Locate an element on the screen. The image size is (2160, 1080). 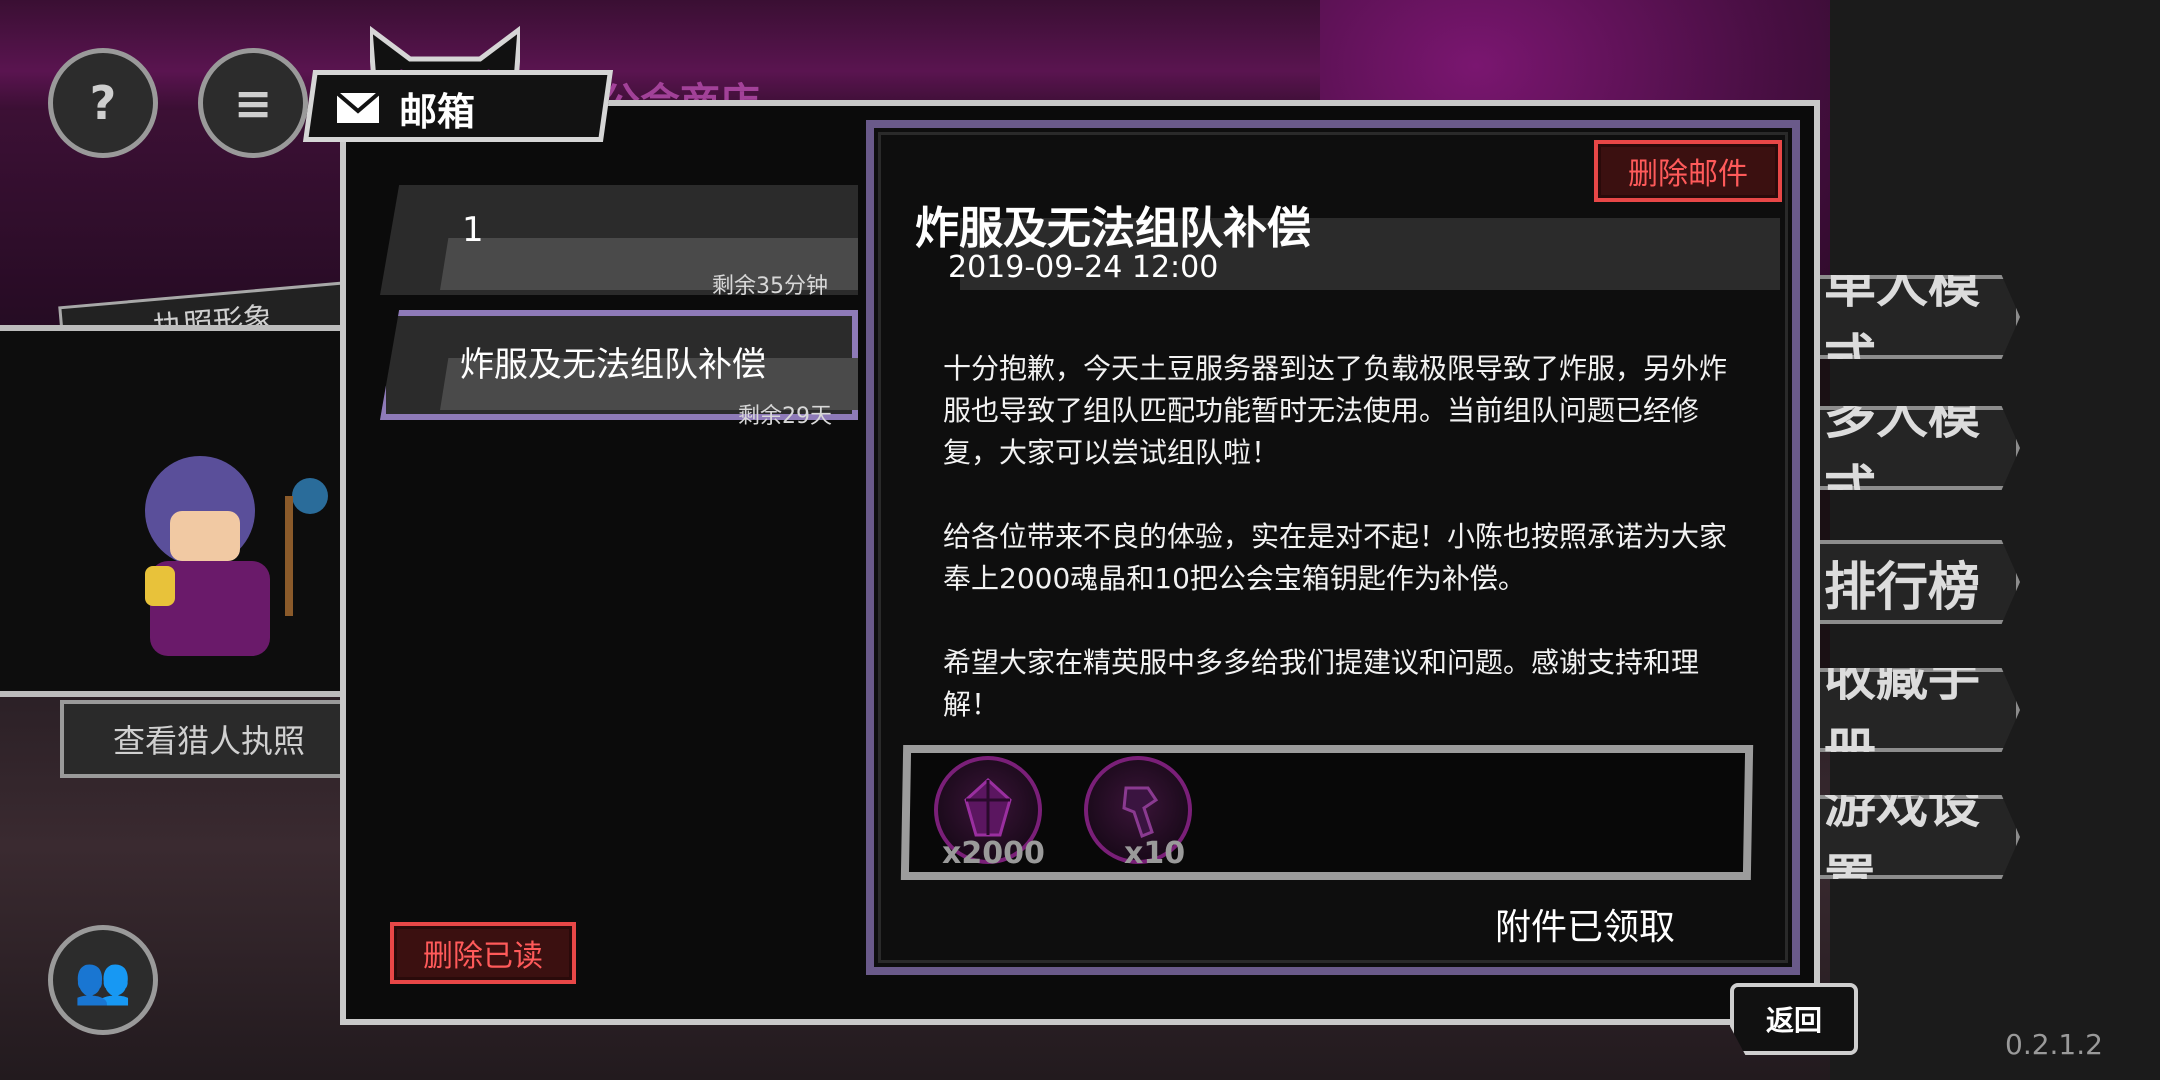
hunter-portrait-panel is located at coordinates (172, 511).